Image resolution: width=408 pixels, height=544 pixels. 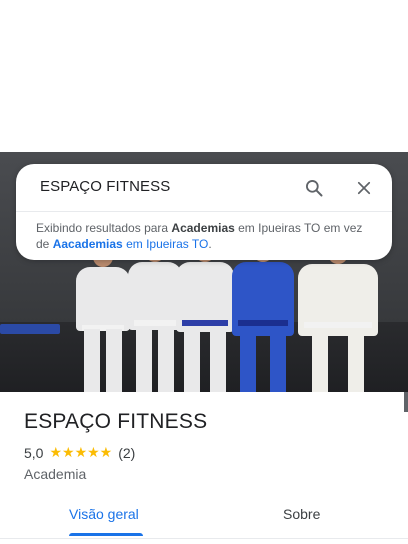 What do you see at coordinates (204, 188) in the screenshot?
I see `search-bar: ESPAÇO FITNESS` at bounding box center [204, 188].